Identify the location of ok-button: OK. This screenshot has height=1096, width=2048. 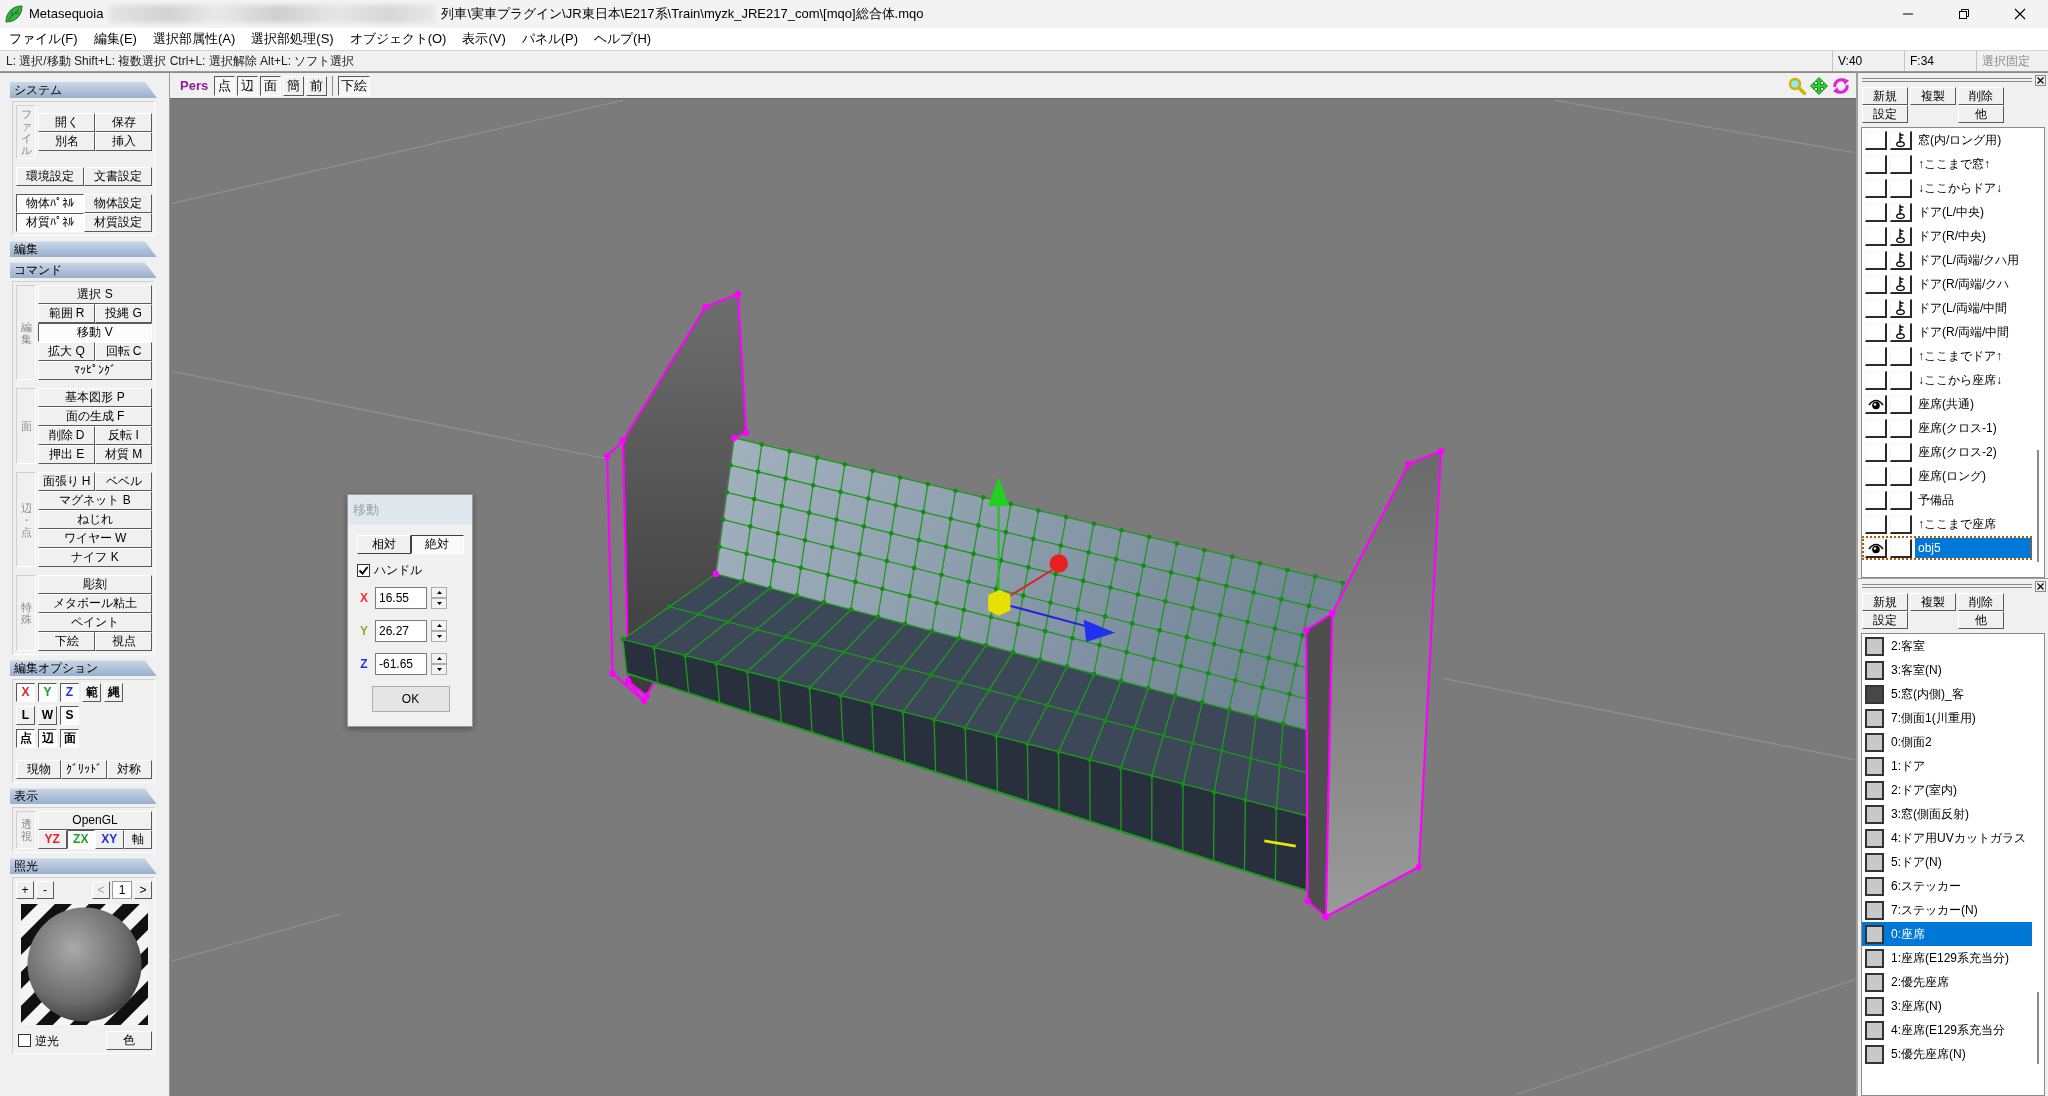
(410, 699).